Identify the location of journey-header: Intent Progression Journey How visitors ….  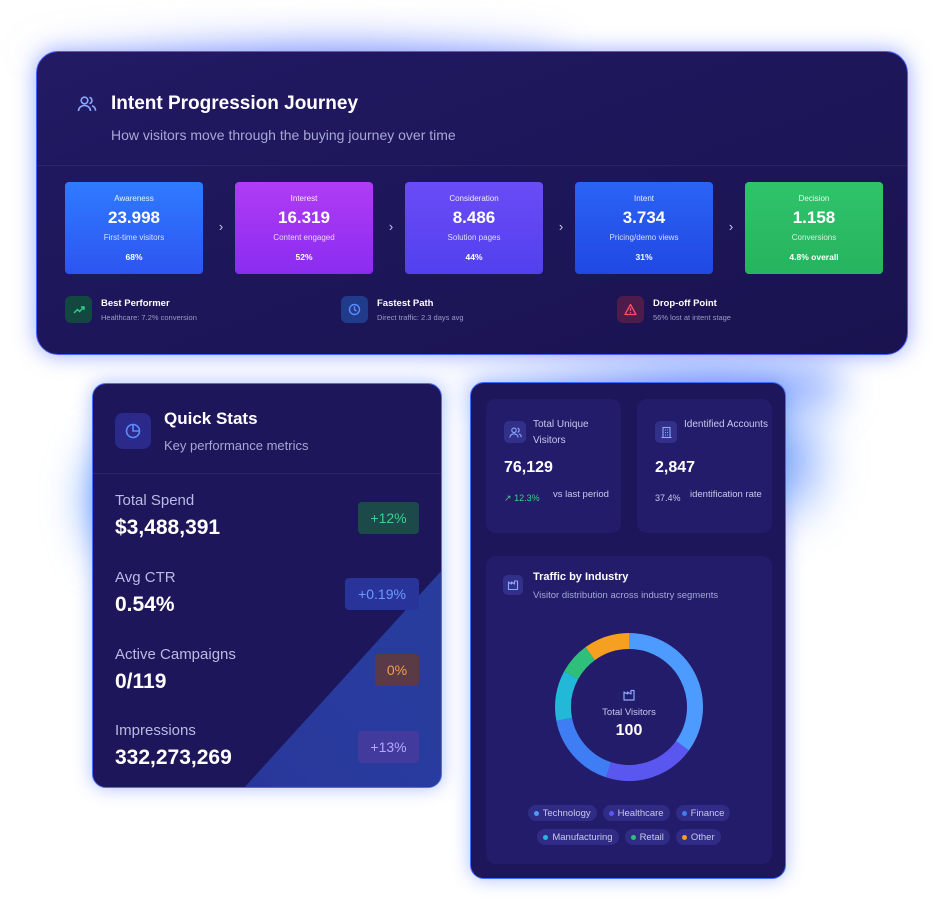
(472, 109).